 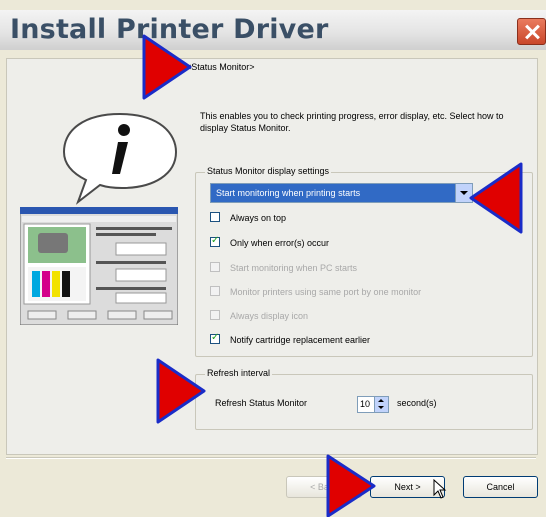 I want to click on option-label: Only when error(s) occur, so click(x=280, y=243).